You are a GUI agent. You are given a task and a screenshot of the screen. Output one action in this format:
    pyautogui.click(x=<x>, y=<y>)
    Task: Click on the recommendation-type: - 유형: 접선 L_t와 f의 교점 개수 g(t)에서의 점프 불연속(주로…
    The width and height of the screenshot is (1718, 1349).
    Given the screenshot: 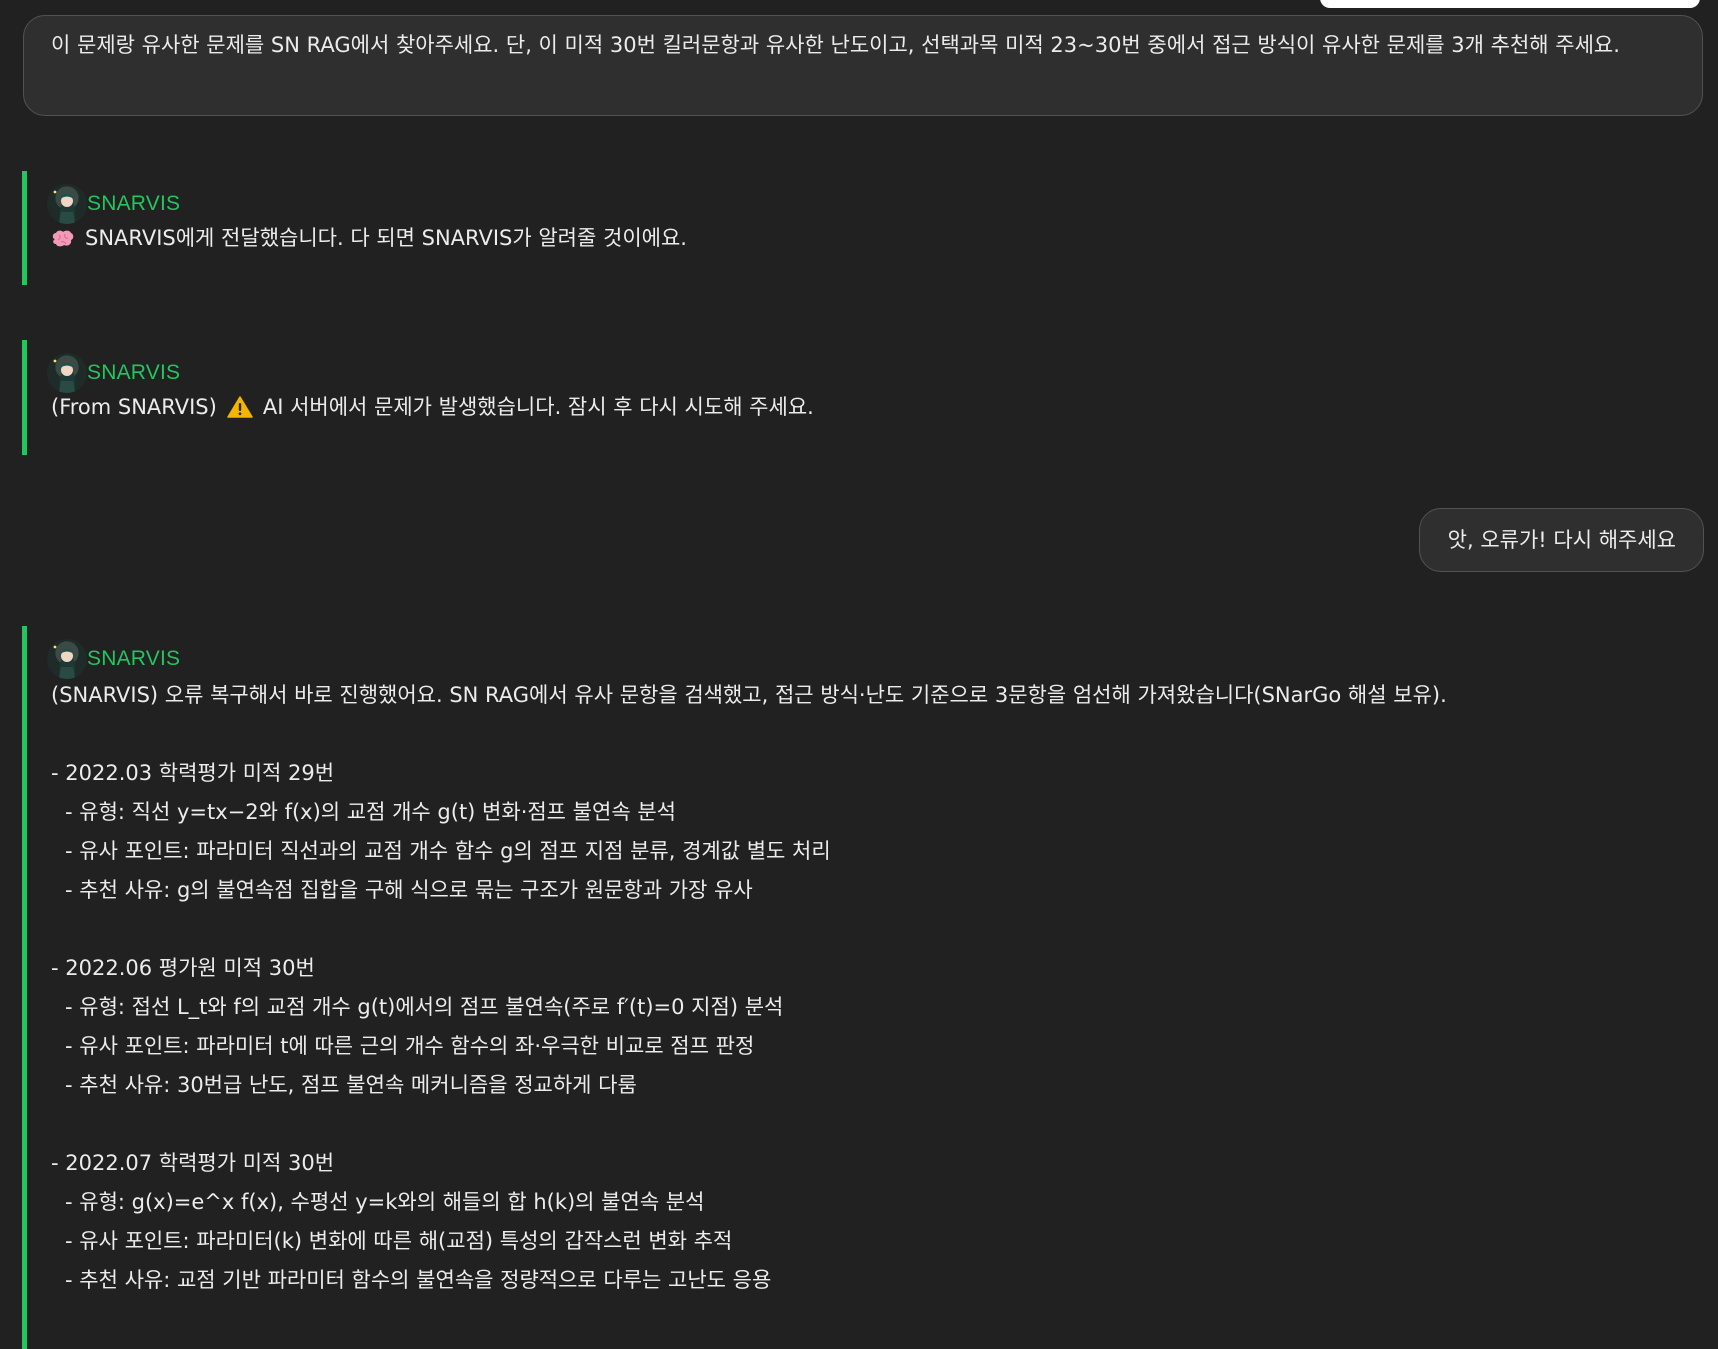 What is the action you would take?
    pyautogui.click(x=424, y=1007)
    